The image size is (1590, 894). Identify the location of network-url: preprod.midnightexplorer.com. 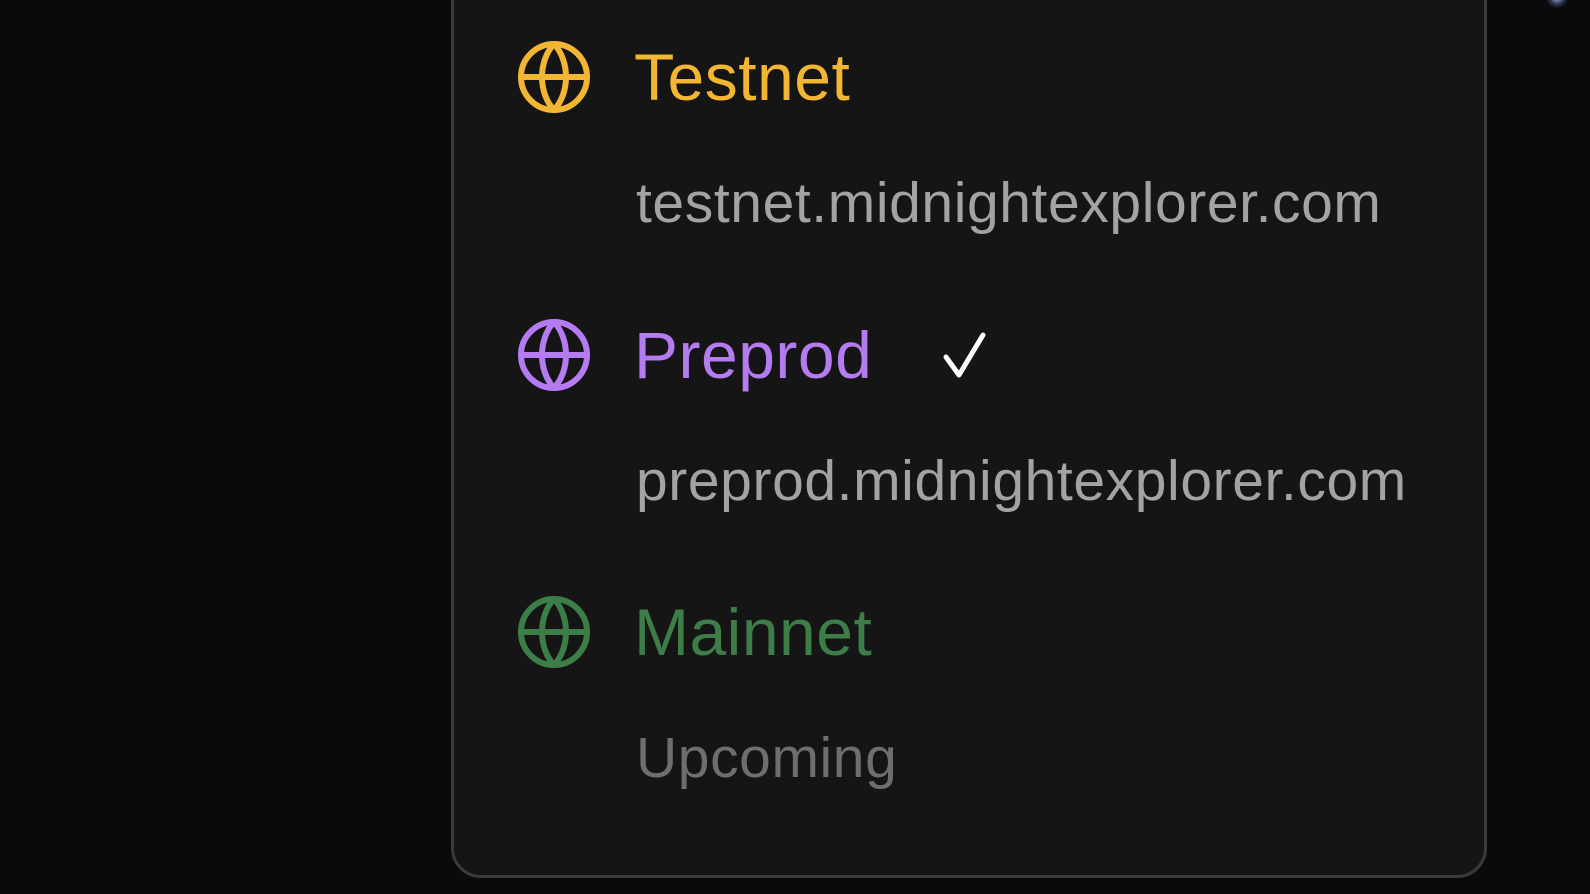
(1021, 481).